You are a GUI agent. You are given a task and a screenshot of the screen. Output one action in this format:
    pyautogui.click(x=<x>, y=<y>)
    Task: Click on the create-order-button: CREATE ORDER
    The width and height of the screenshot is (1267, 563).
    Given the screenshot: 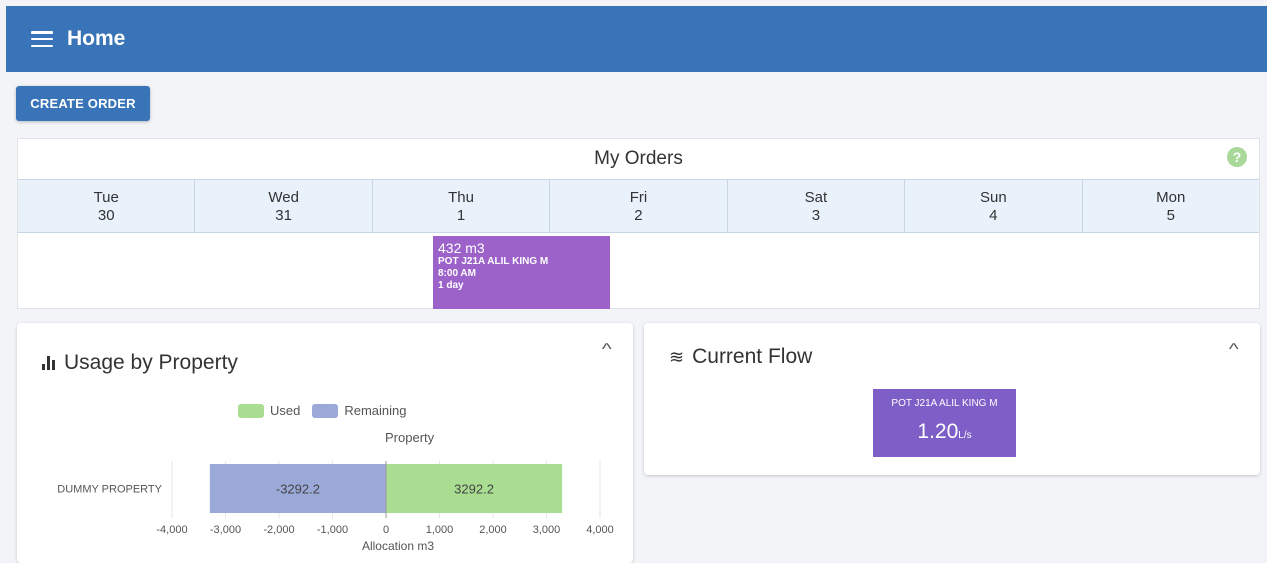 What is the action you would take?
    pyautogui.click(x=83, y=103)
    